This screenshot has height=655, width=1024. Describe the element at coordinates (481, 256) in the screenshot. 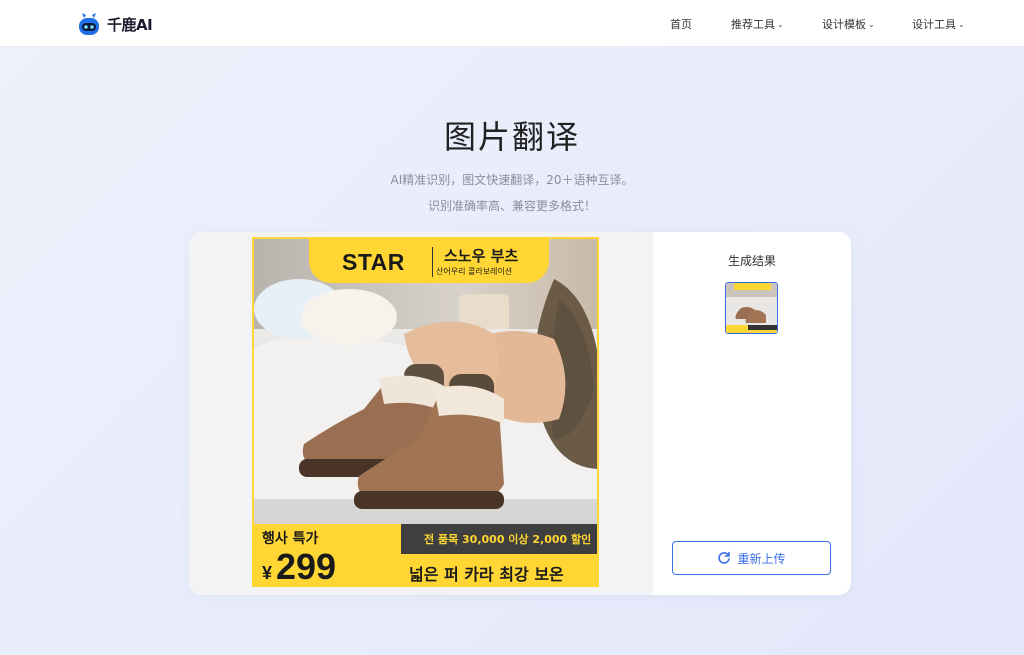

I see `ad-product-name: 스노우 부츠` at that location.